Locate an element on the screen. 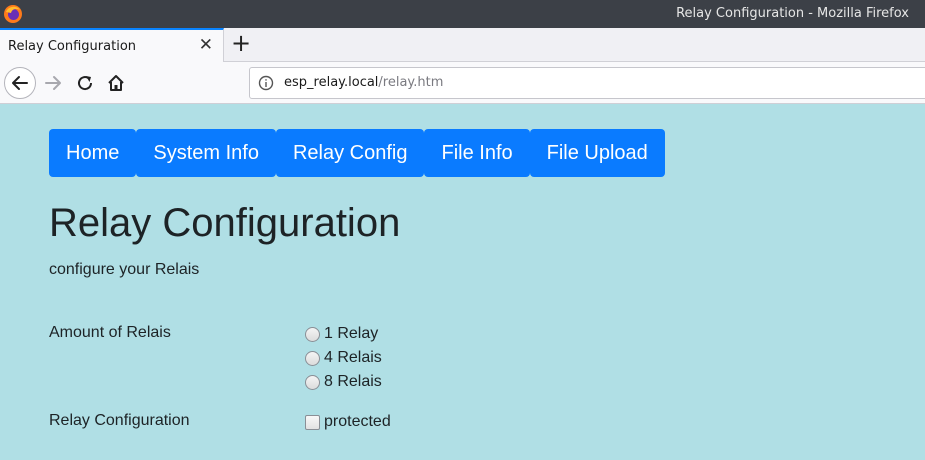  option-8-relais: 8 Relais is located at coordinates (343, 382).